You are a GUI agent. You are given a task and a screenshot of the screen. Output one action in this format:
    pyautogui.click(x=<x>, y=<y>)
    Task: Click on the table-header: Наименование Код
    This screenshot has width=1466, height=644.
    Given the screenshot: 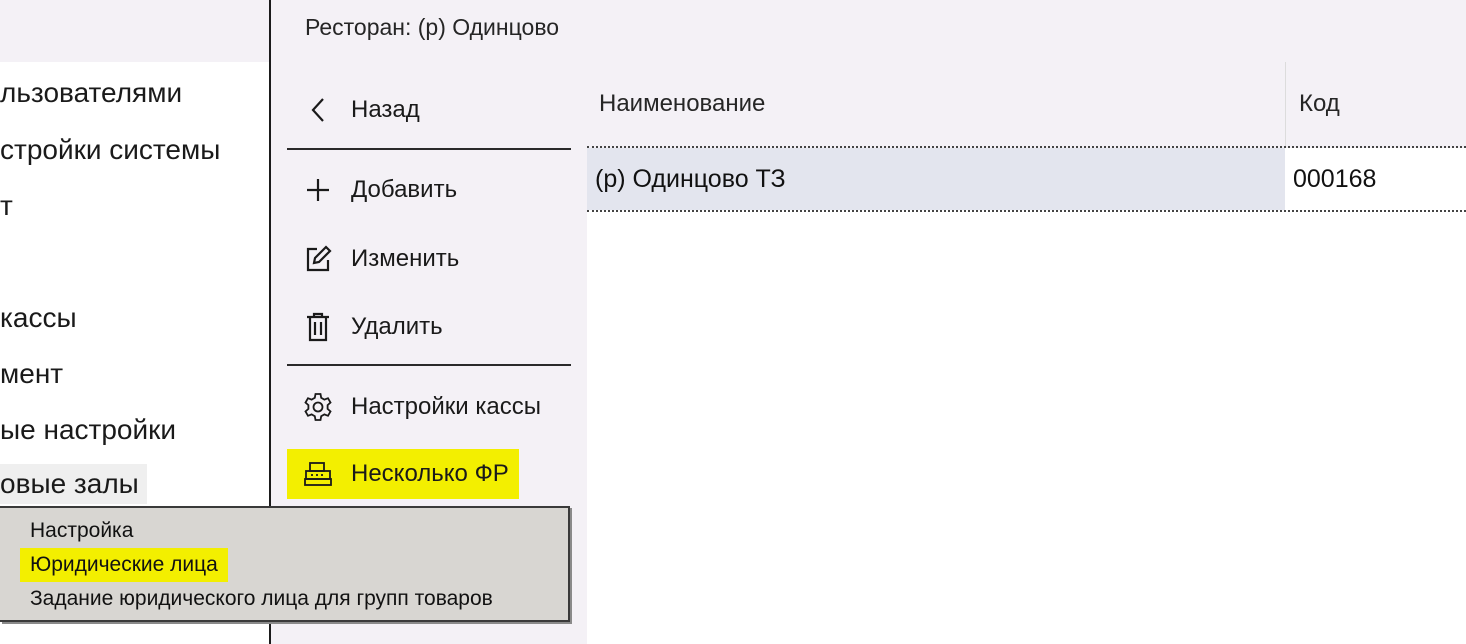 What is the action you would take?
    pyautogui.click(x=1026, y=105)
    